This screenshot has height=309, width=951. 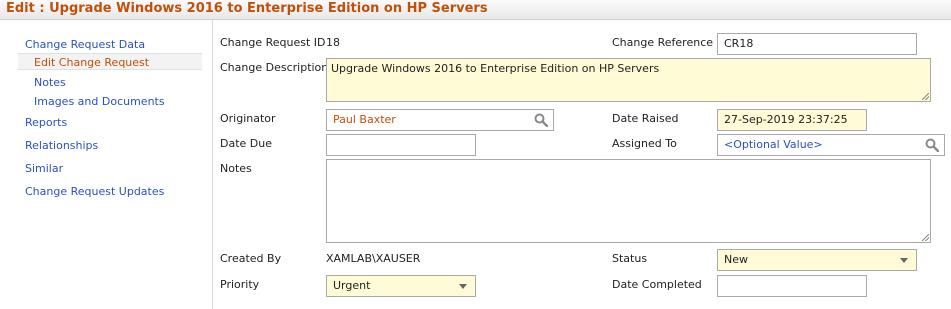 I want to click on change-description-label: Change Description, so click(x=274, y=67).